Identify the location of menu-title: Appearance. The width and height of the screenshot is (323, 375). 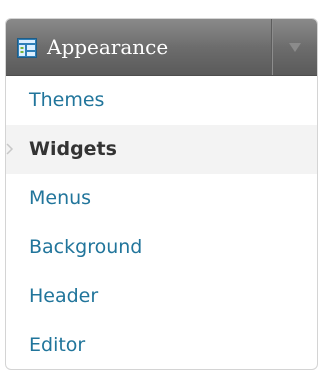
(108, 47).